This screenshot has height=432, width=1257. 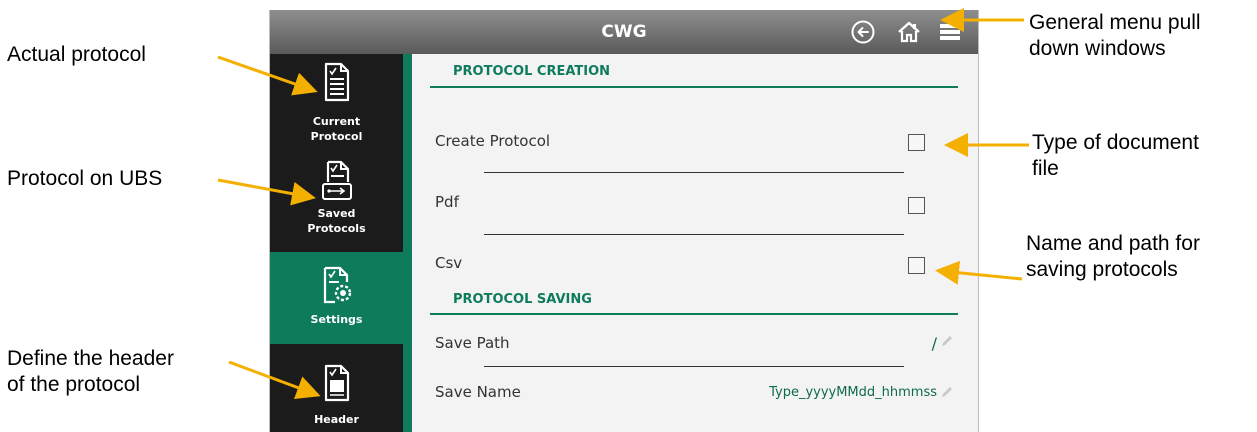 What do you see at coordinates (1115, 36) in the screenshot?
I see `annotation-general-menu: General menu pull down windows` at bounding box center [1115, 36].